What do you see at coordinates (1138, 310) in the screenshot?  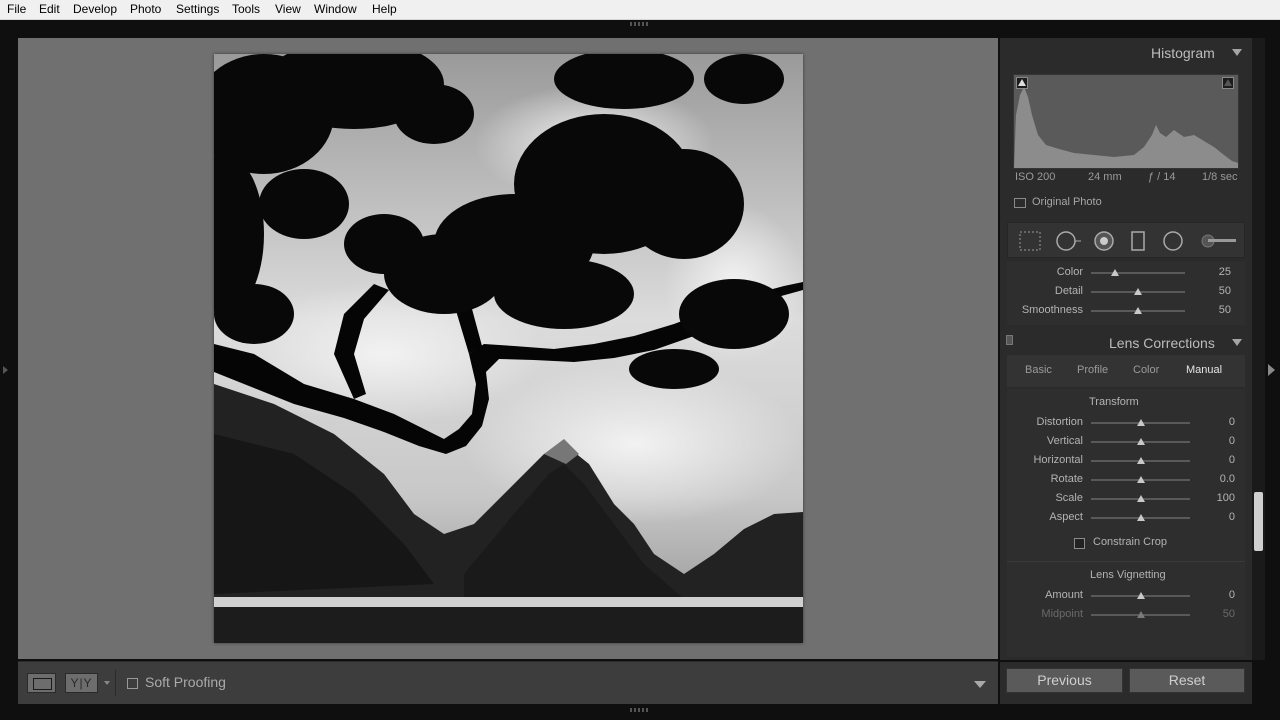 I see `smoothness-slider-thumb` at bounding box center [1138, 310].